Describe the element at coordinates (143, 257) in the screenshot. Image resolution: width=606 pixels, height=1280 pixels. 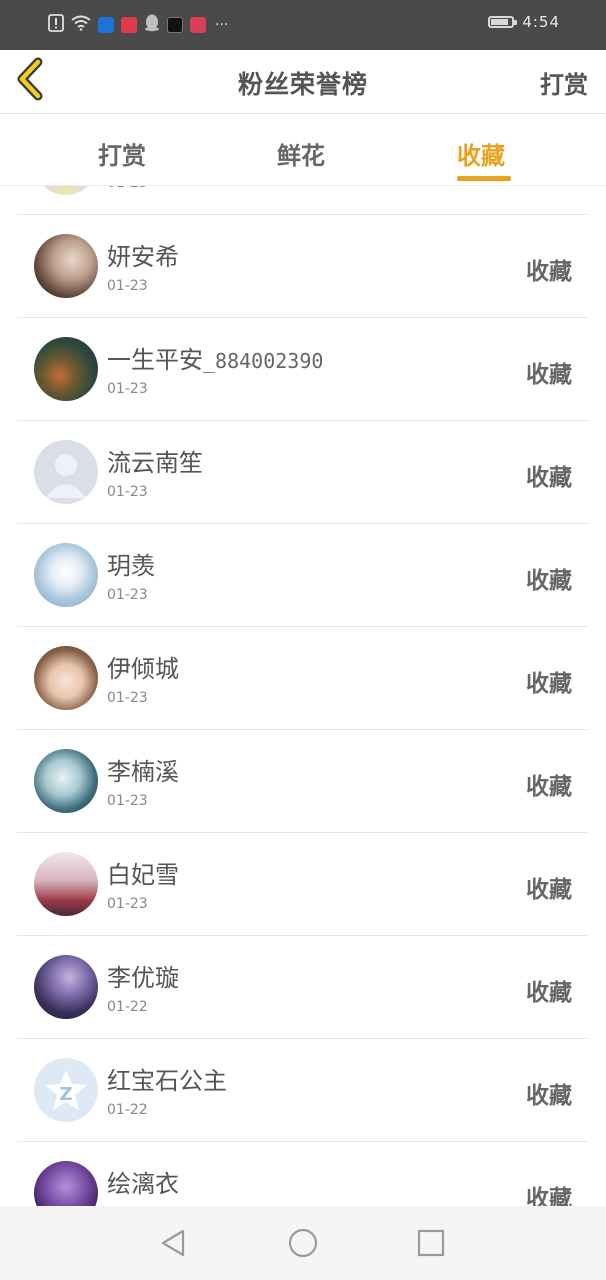
I see `item-name: 妍安希` at that location.